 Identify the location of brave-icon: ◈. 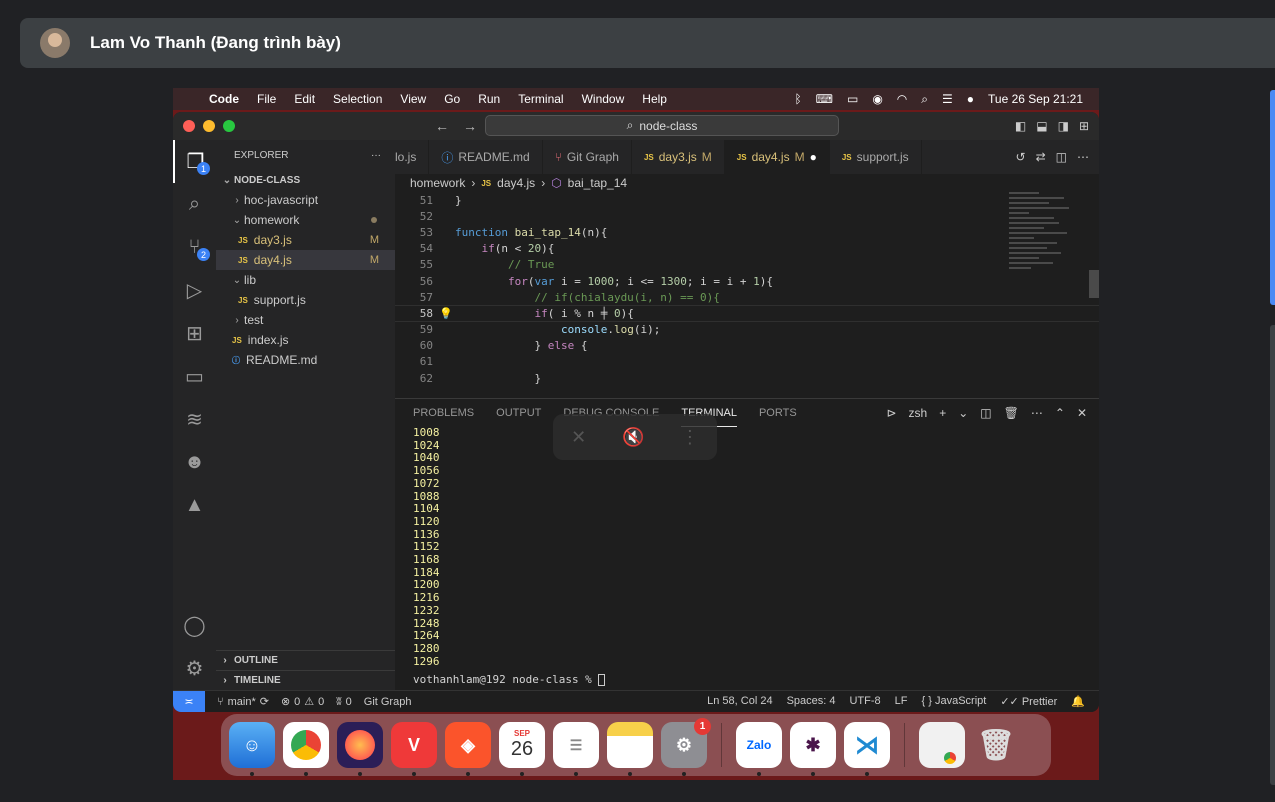
(468, 749).